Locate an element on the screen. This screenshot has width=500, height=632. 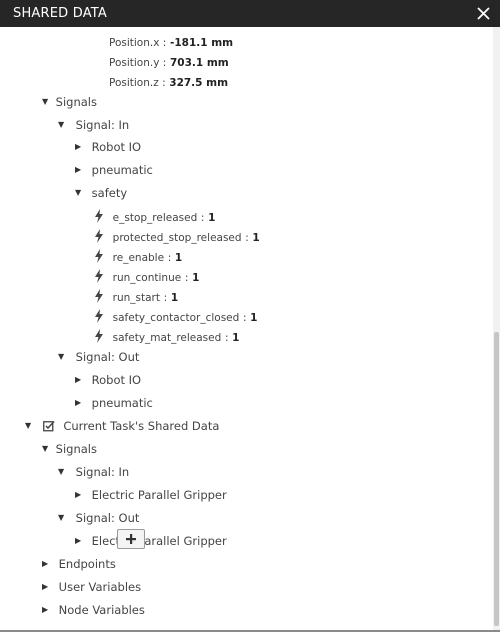
signal-name: safety_contactor_closed is located at coordinates (176, 318).